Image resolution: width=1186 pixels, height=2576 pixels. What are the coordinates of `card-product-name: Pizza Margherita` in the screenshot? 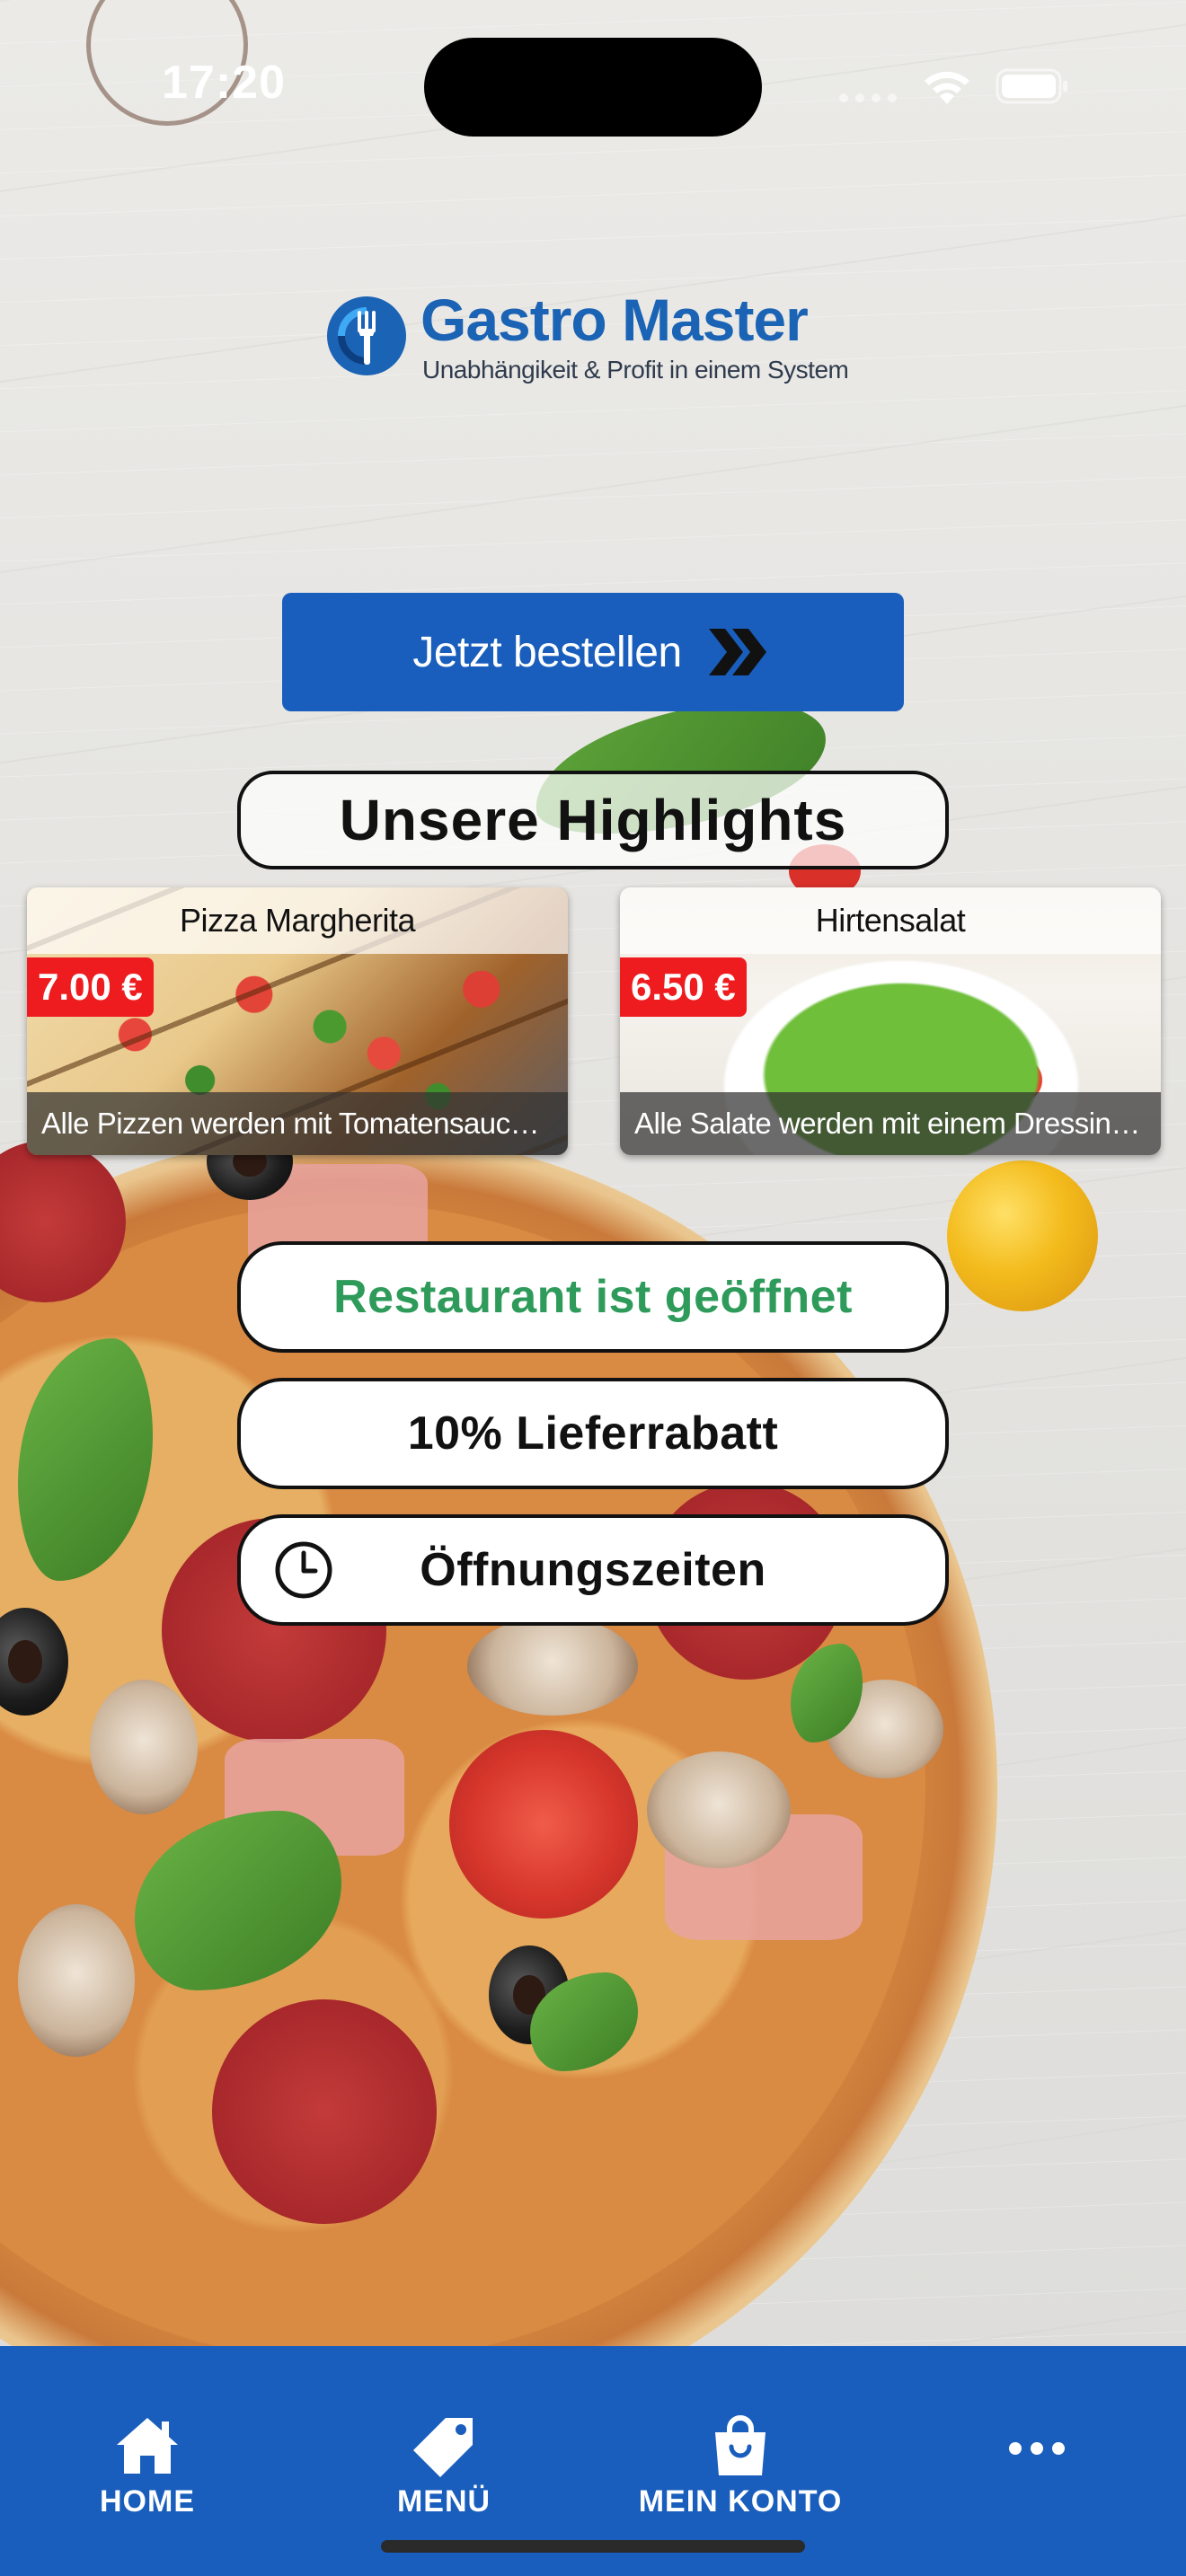 It's located at (297, 920).